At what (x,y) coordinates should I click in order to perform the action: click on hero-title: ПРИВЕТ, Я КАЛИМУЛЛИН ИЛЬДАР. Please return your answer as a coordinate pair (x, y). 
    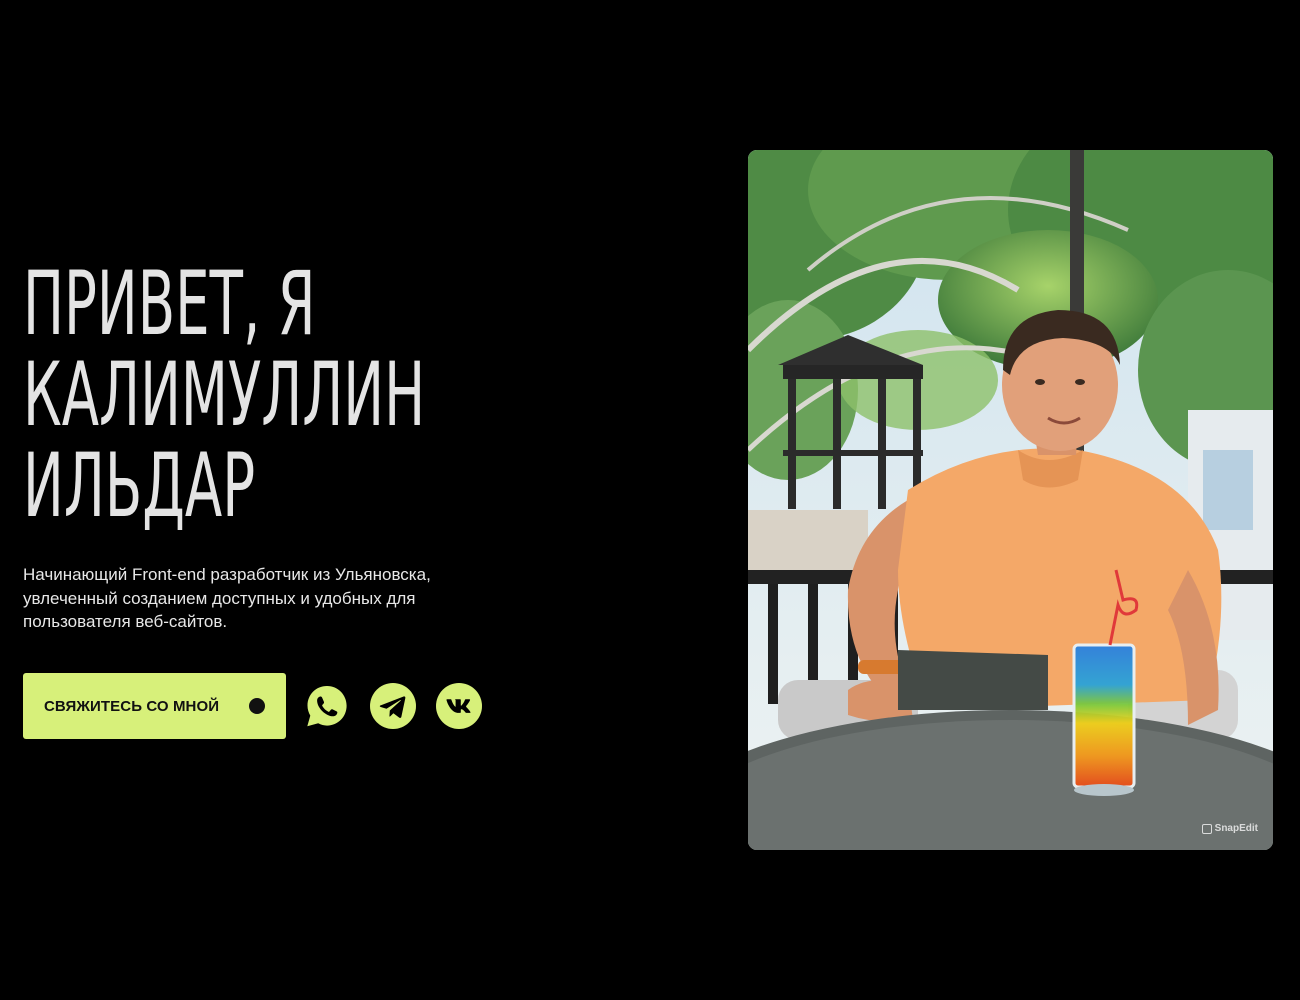
    Looking at the image, I should click on (224, 394).